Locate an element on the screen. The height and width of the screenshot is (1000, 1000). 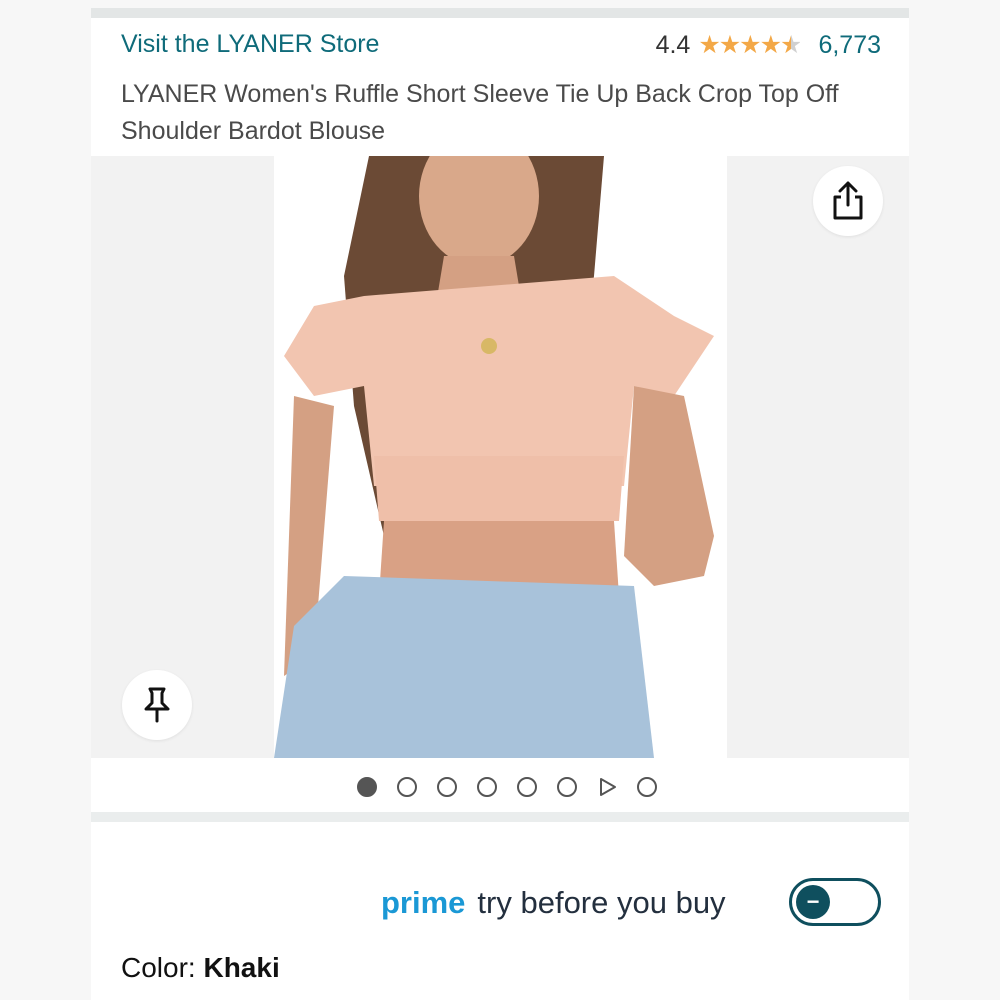
rating: 4.4 ★ ★ ★ ★ ★ 6,773 is located at coordinates (768, 45).